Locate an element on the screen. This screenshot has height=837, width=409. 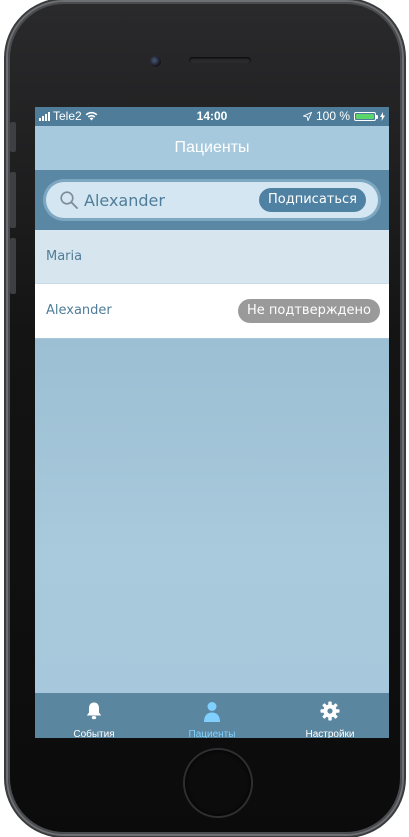
subscribe-button: Подписаться is located at coordinates (312, 200).